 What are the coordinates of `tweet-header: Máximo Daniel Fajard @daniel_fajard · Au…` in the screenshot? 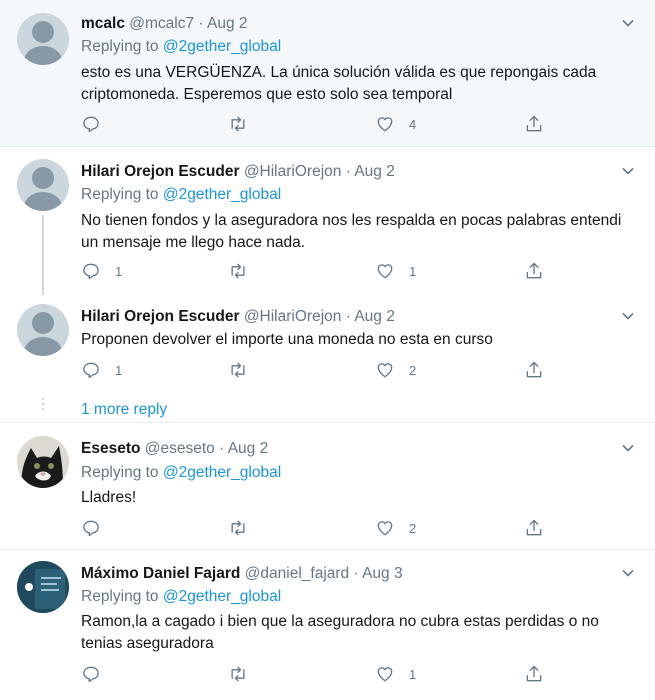 It's located at (242, 574).